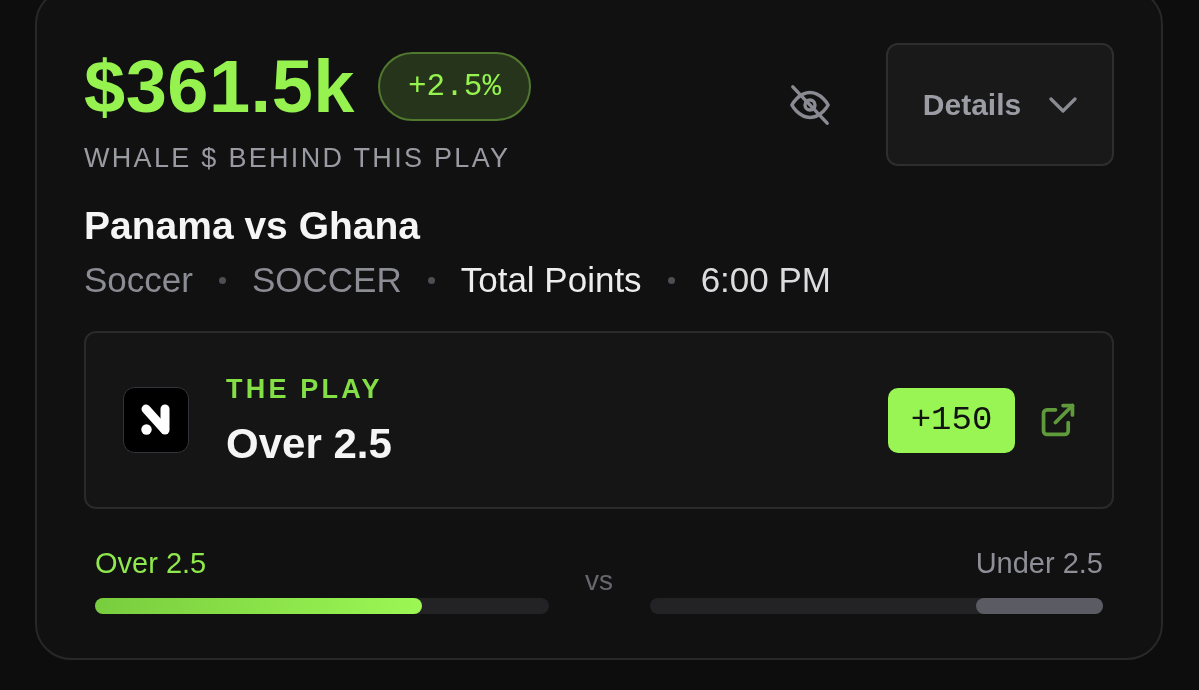 This screenshot has height=690, width=1199. What do you see at coordinates (304, 389) in the screenshot?
I see `play-label: THE PLAY` at bounding box center [304, 389].